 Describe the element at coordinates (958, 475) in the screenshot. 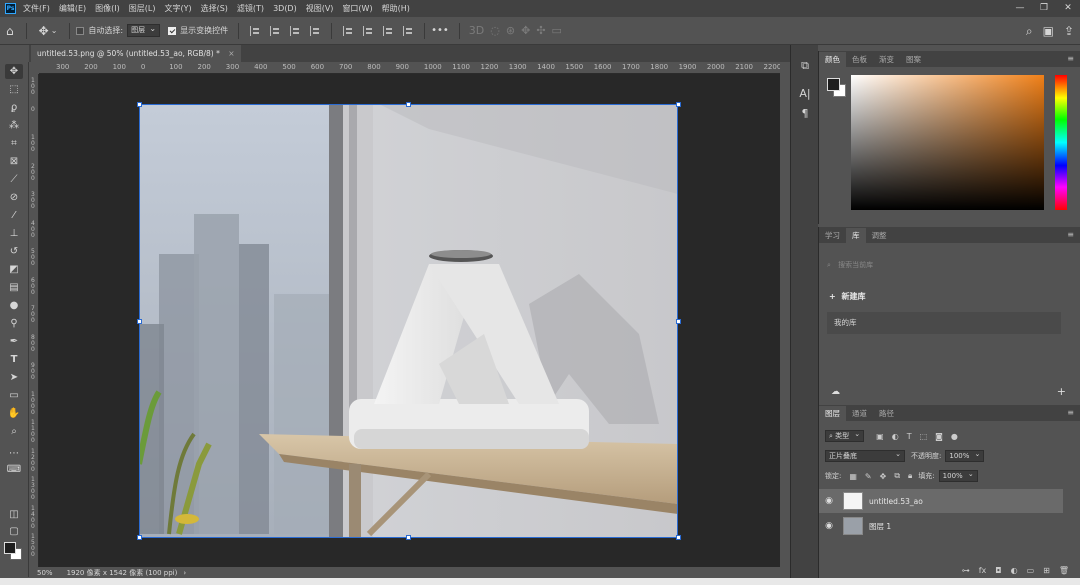

I see `fill-input: 100%` at that location.